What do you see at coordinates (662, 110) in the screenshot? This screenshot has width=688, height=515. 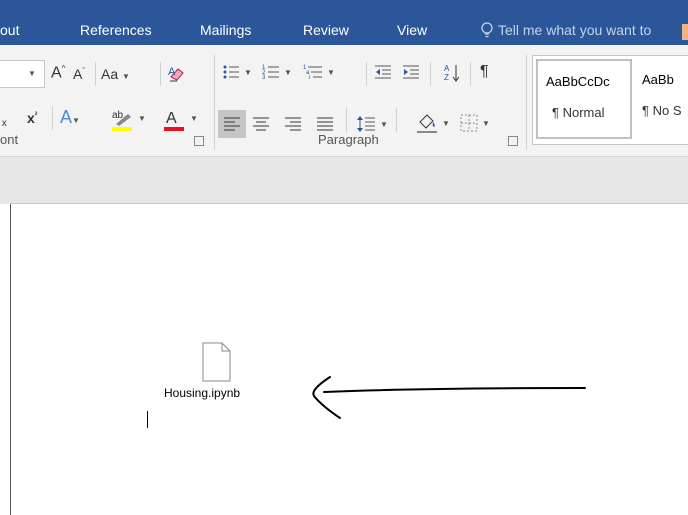 I see `style-name-label: ¶ No S` at bounding box center [662, 110].